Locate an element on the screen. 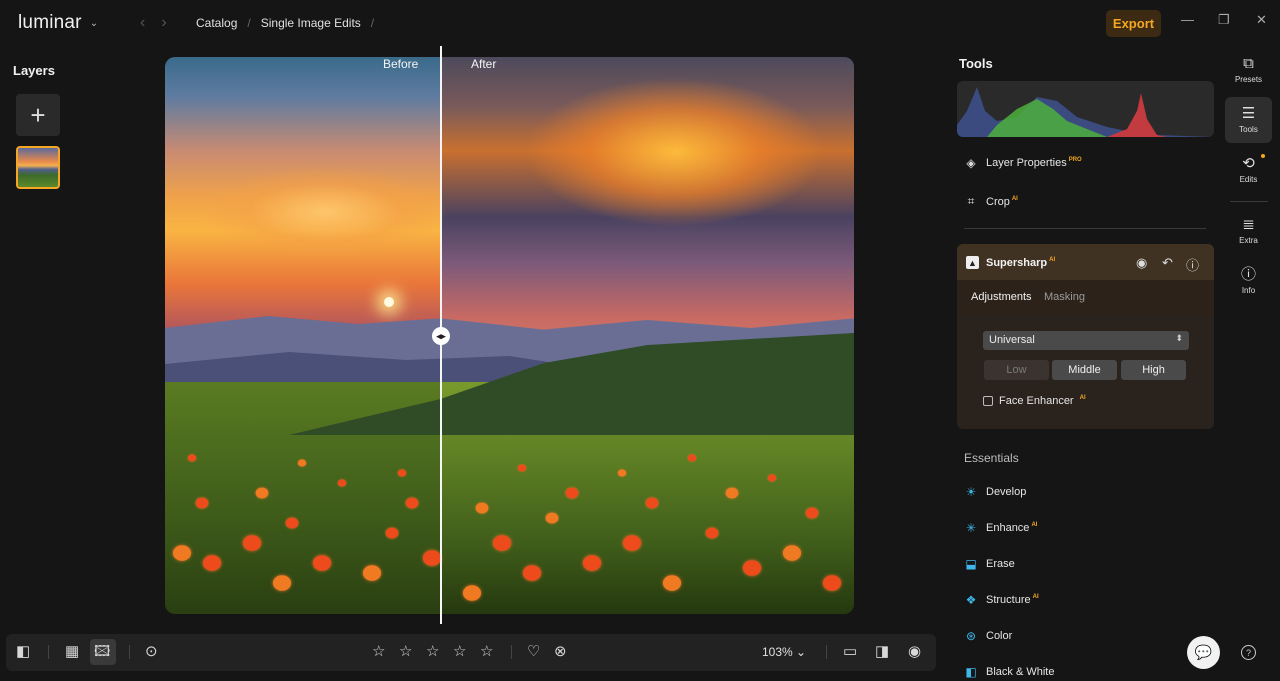  essentials-item-color: ⊛ Color is located at coordinates (988, 636).